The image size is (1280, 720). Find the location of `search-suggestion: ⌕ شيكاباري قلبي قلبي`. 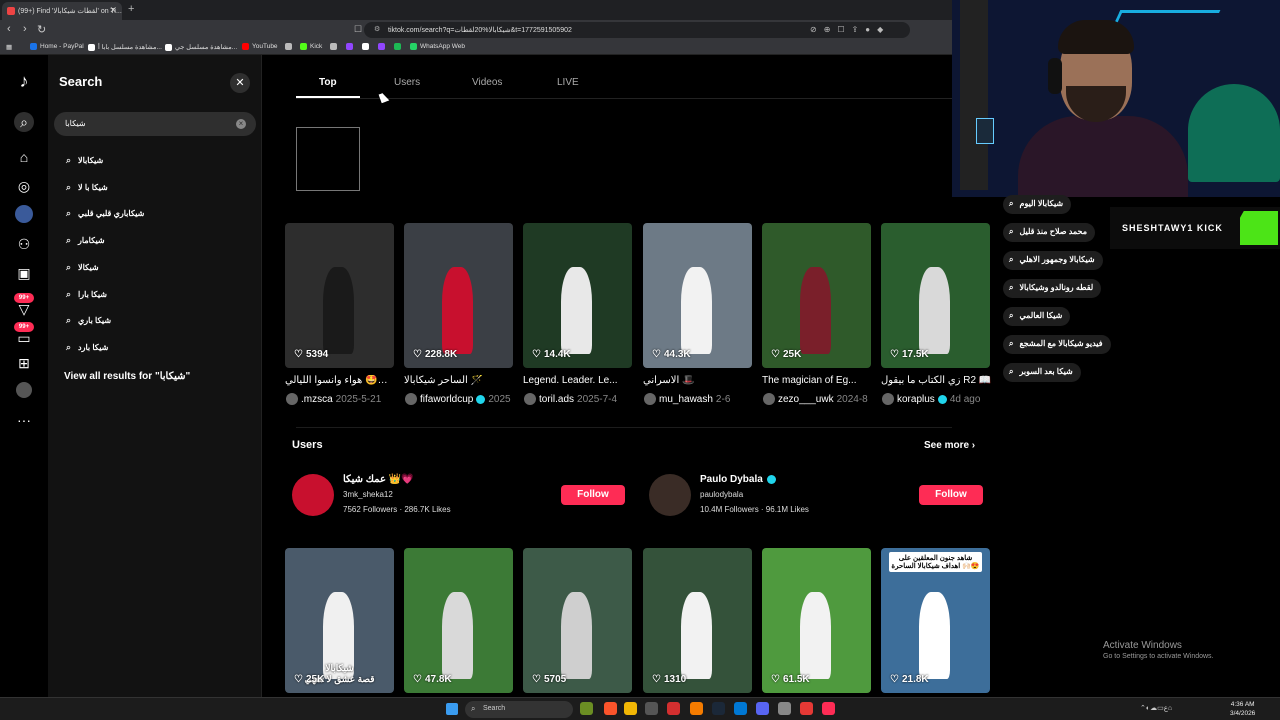

search-suggestion: ⌕ شيكاباري قلبي قلبي is located at coordinates (105, 213).